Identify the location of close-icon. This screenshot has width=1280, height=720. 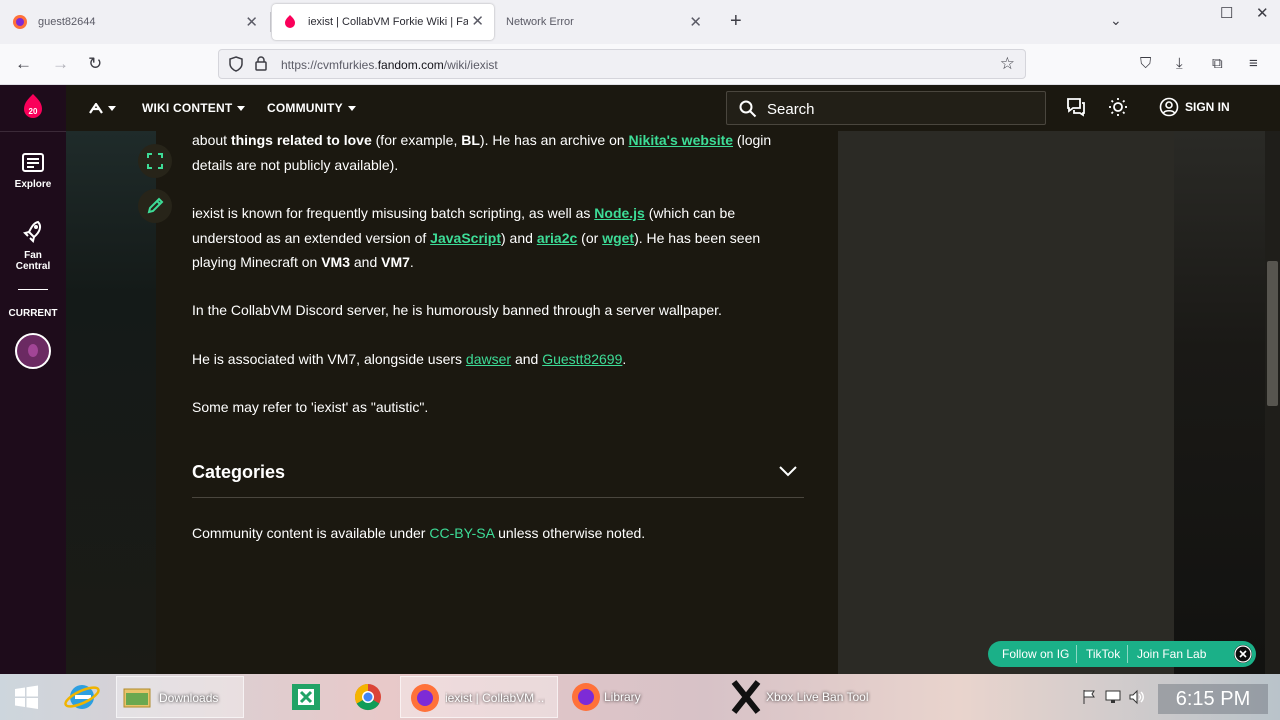
(1243, 654).